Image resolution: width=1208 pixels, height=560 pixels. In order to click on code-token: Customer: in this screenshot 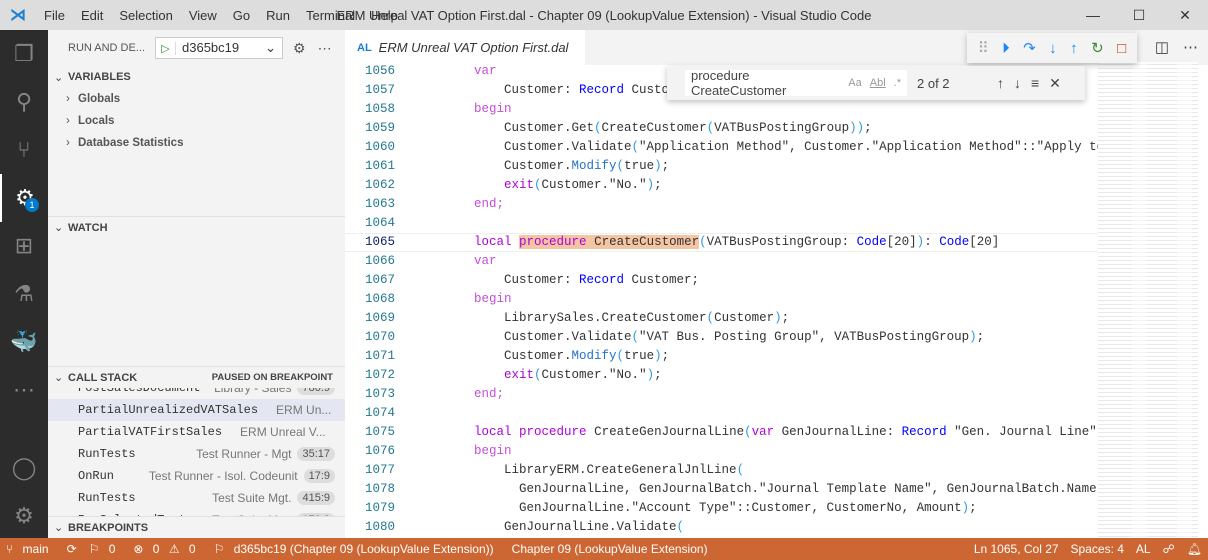, I will do `click(512, 280)`.